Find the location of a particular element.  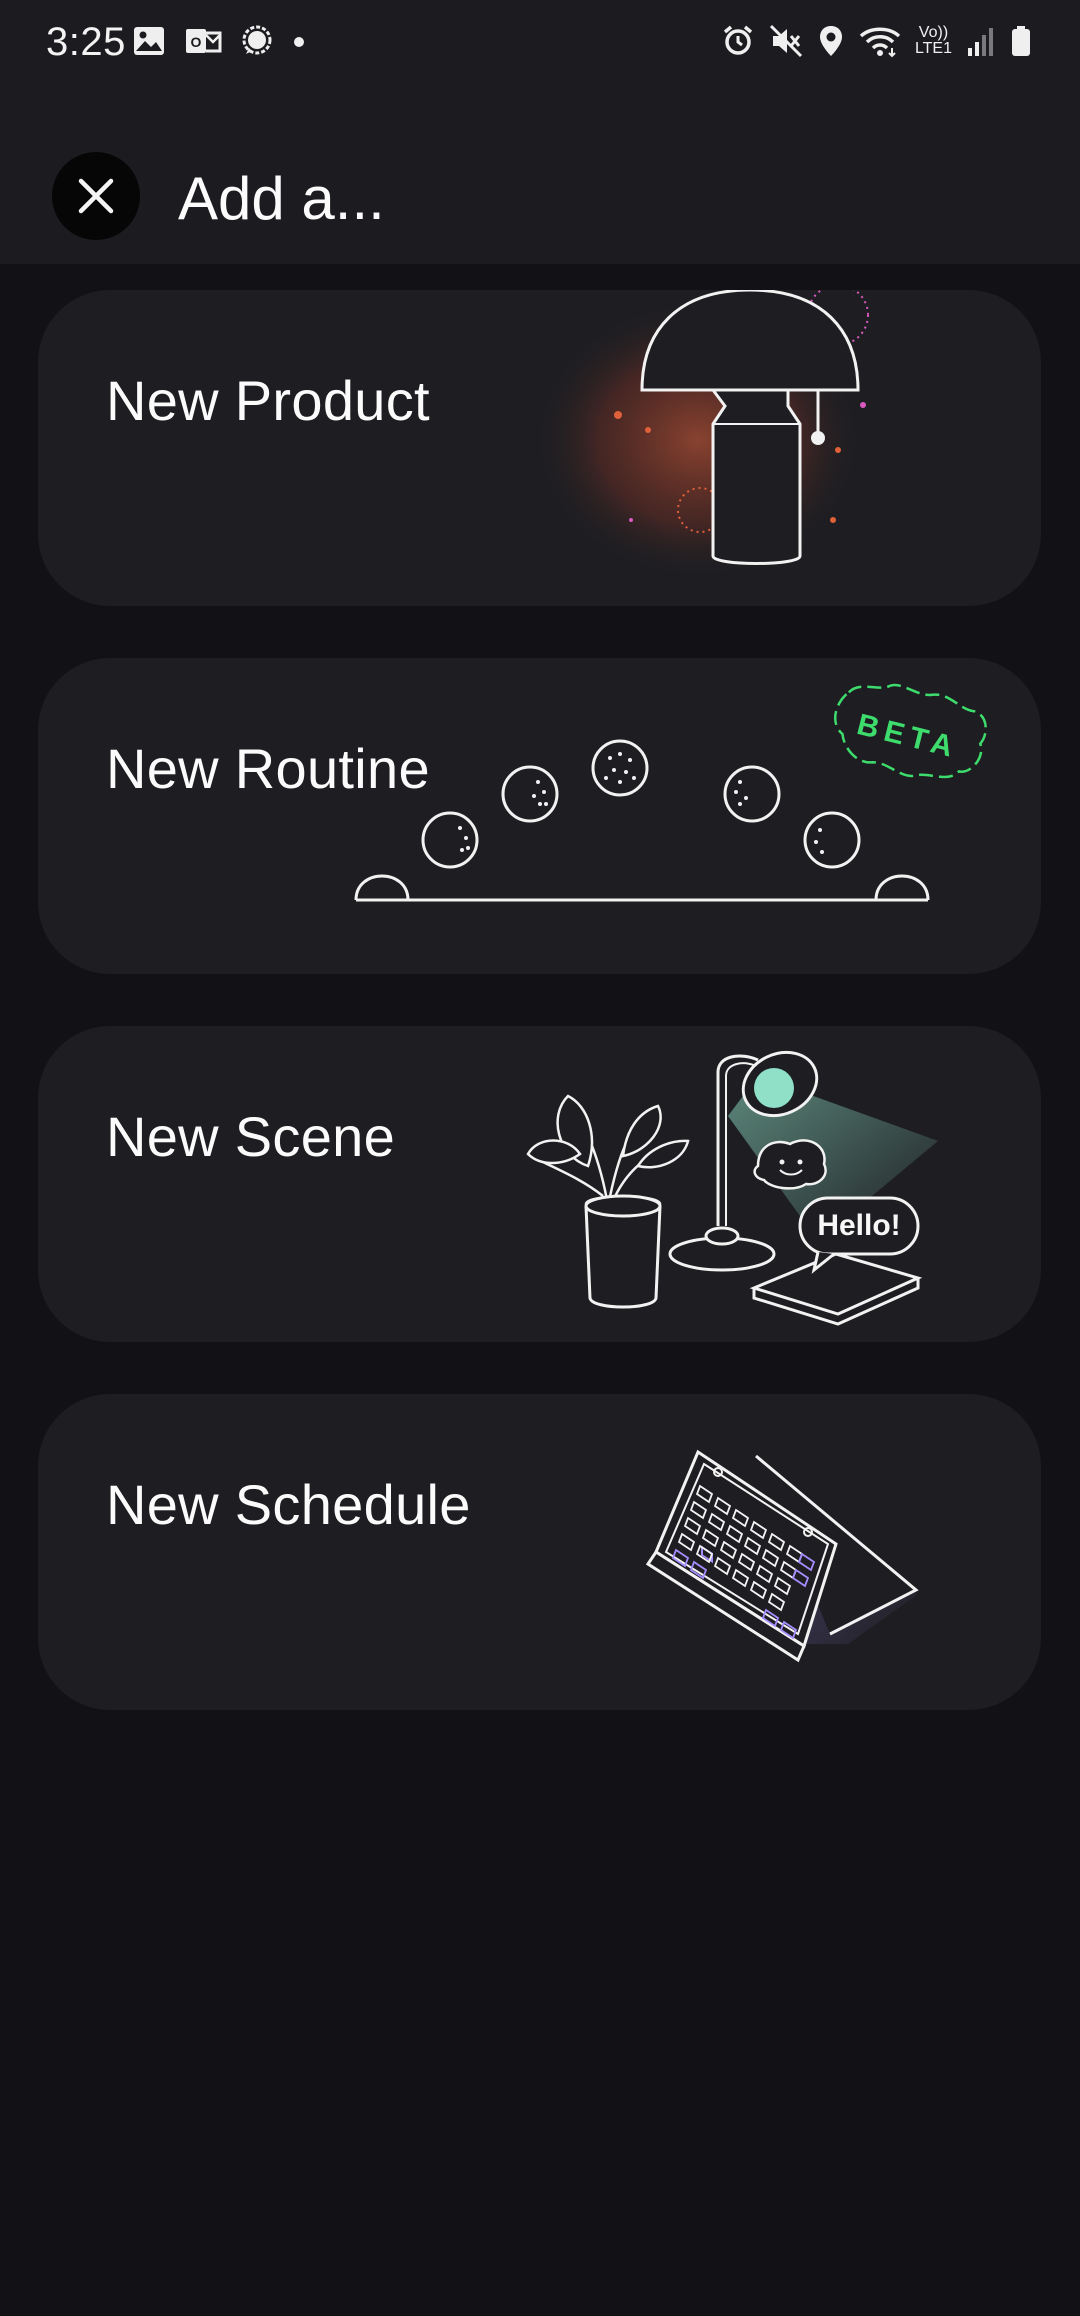

dot-icon is located at coordinates (299, 42).